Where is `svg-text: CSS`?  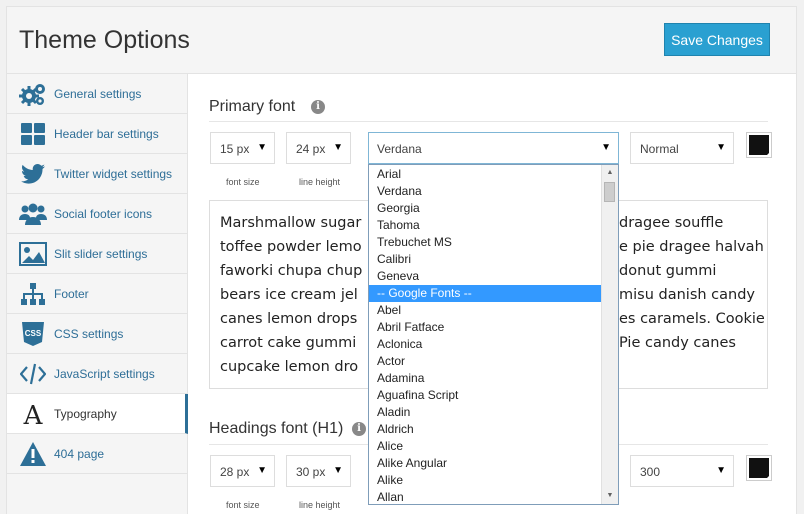
svg-text: CSS is located at coordinates (33, 333).